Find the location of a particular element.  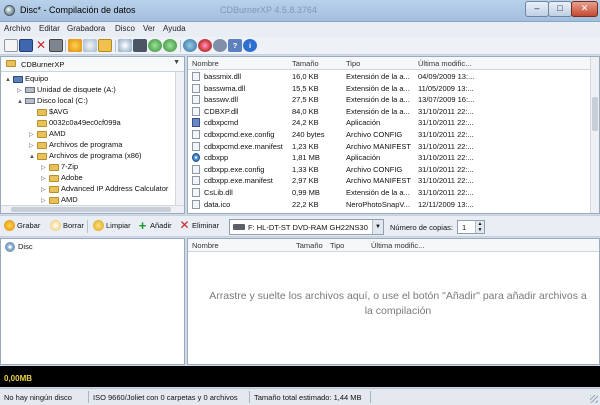

burn-icon is located at coordinates (75, 45).